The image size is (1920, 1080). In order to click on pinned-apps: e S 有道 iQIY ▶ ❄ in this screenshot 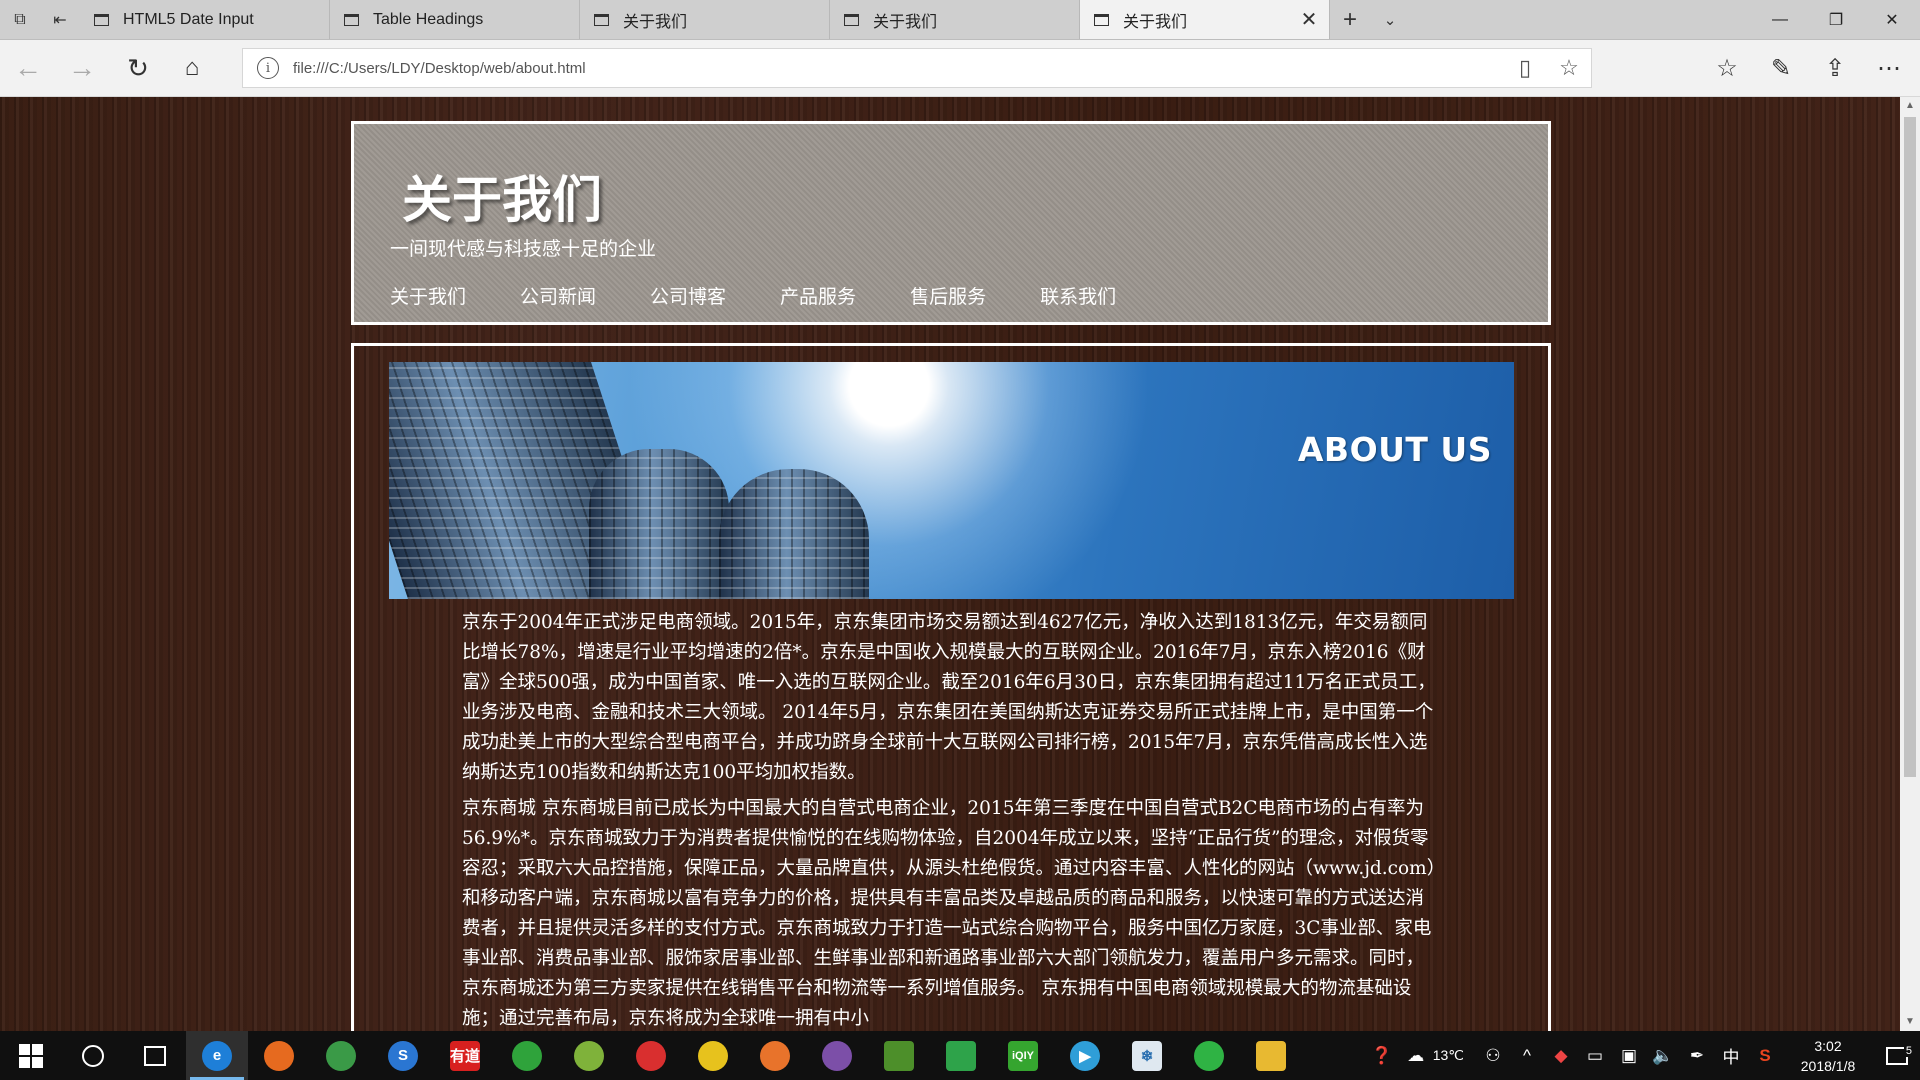, I will do `click(744, 1055)`.